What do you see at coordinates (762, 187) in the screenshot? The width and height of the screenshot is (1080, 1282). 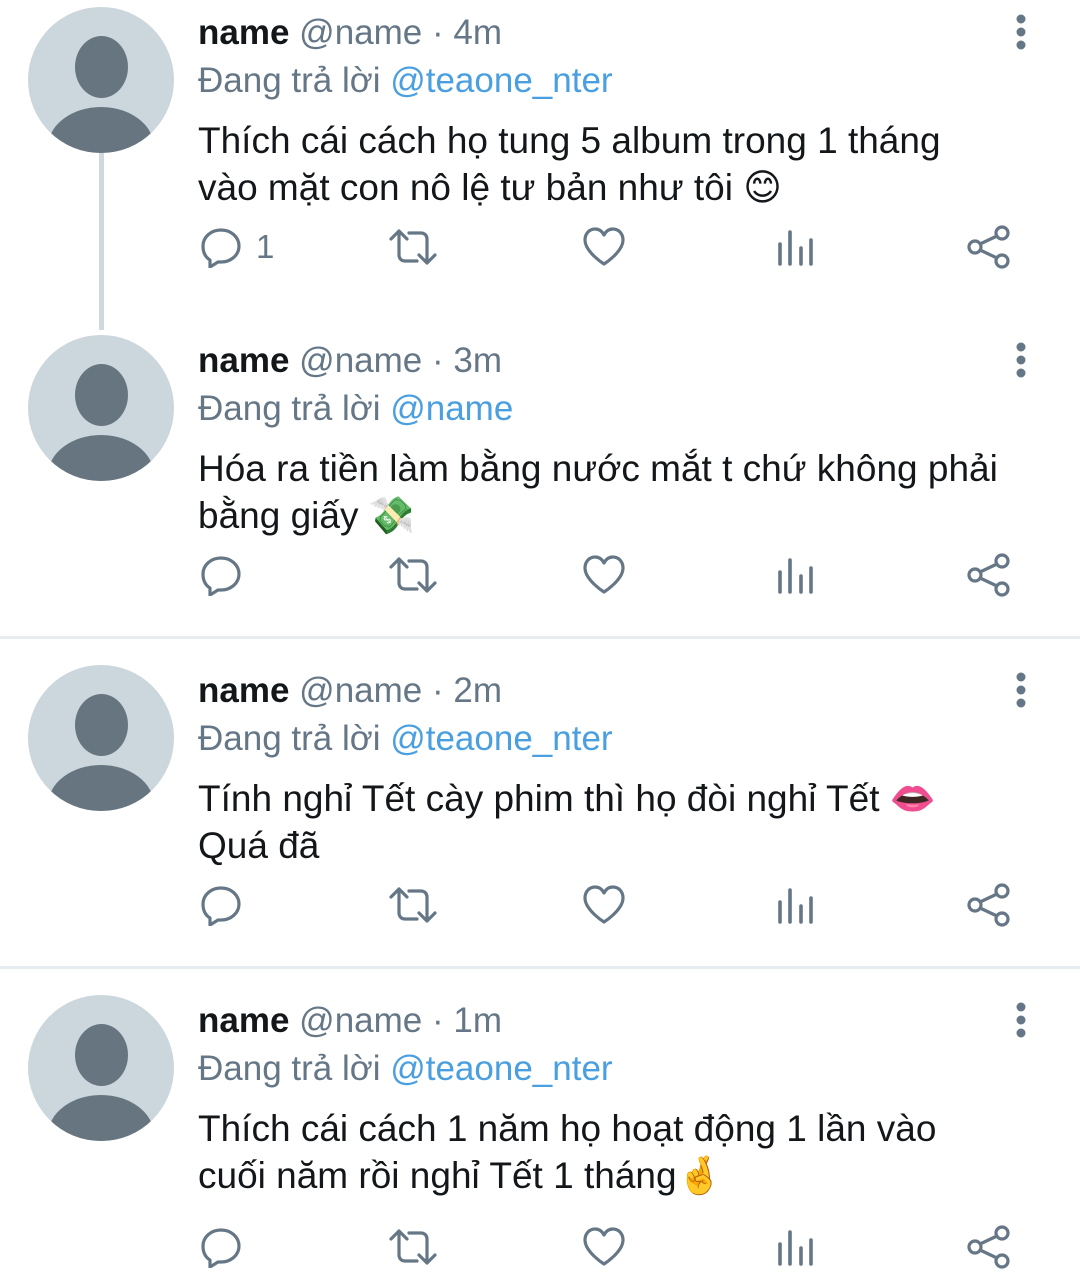 I see `smiling-face-icon: 😊` at bounding box center [762, 187].